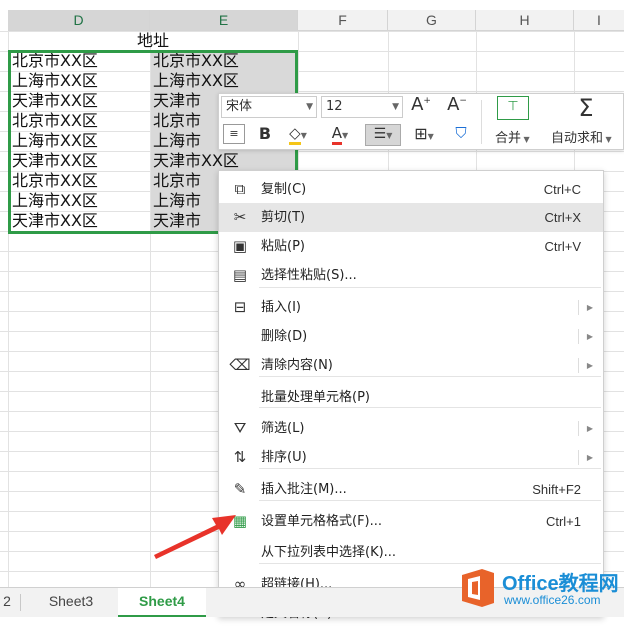 The image size is (624, 628). Describe the element at coordinates (411, 246) in the screenshot. I see `menu-item: ▣ 粘贴(P) Ctrl+V` at that location.